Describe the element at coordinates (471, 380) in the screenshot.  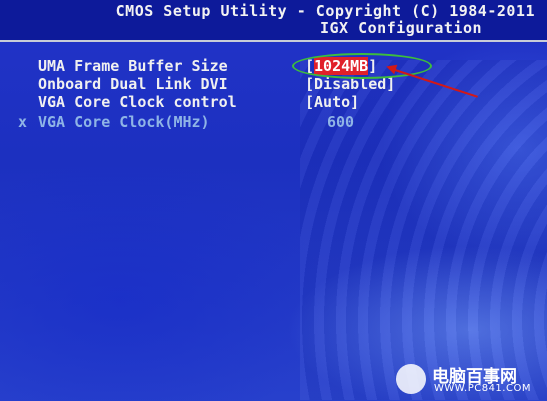
I see `watermark-logo: 电脑百事网 WWW.PC841.COM` at that location.